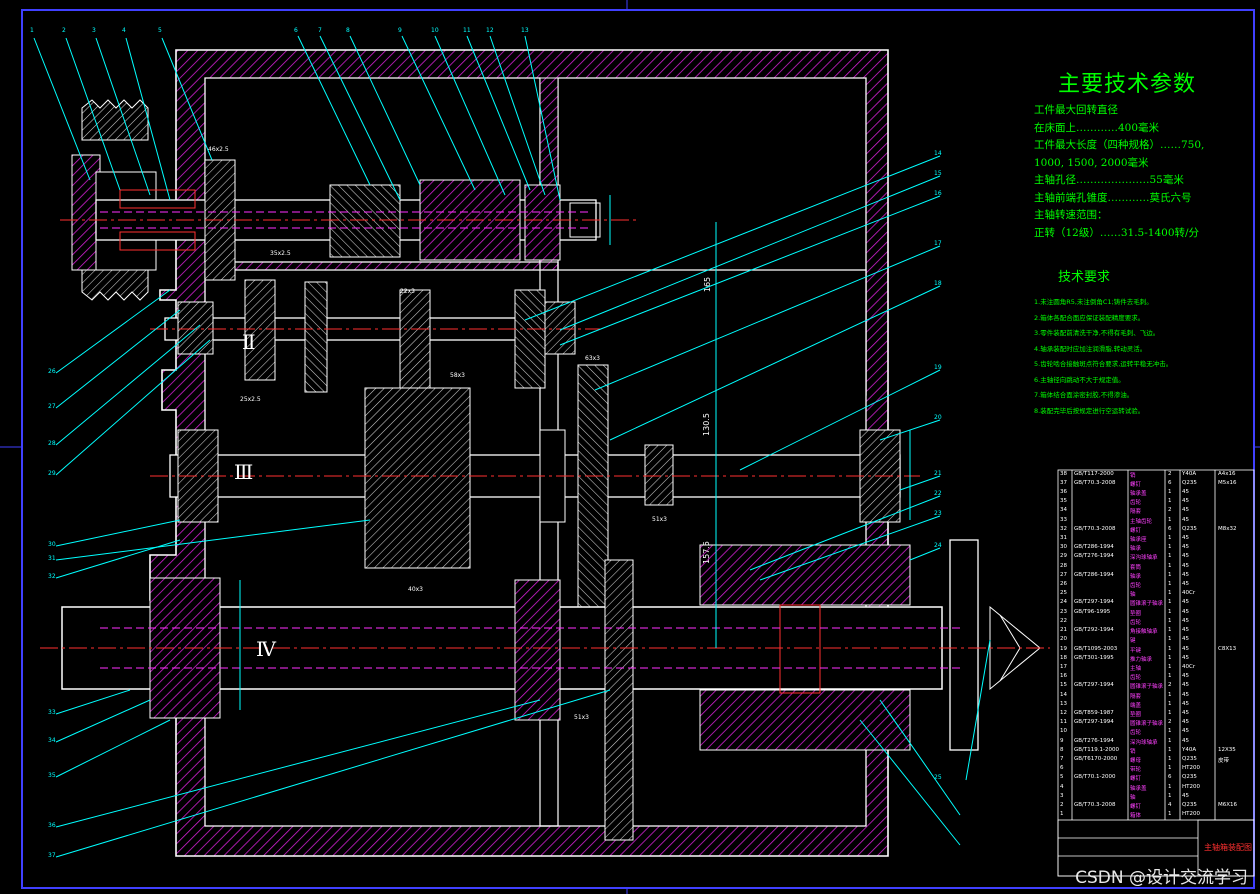 The image size is (1260, 894). I want to click on bom-cell: 3, so click(1062, 795).